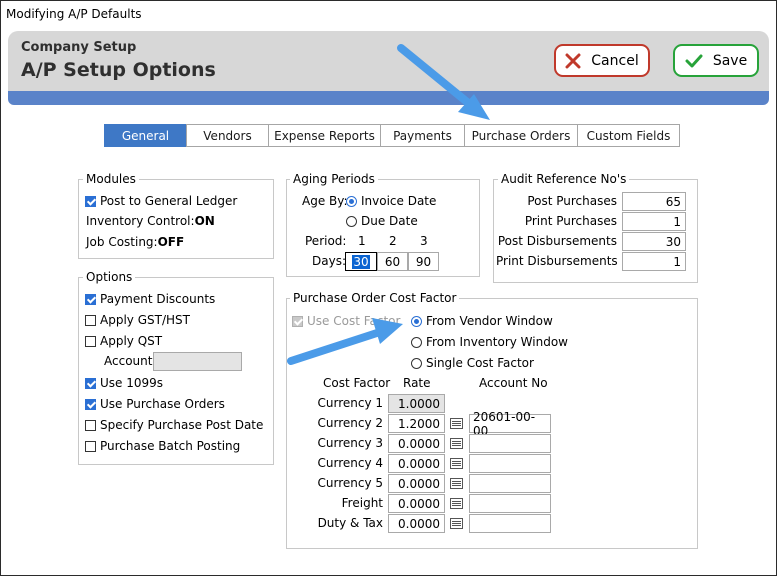  I want to click on annotation-arrows, so click(388, 204).